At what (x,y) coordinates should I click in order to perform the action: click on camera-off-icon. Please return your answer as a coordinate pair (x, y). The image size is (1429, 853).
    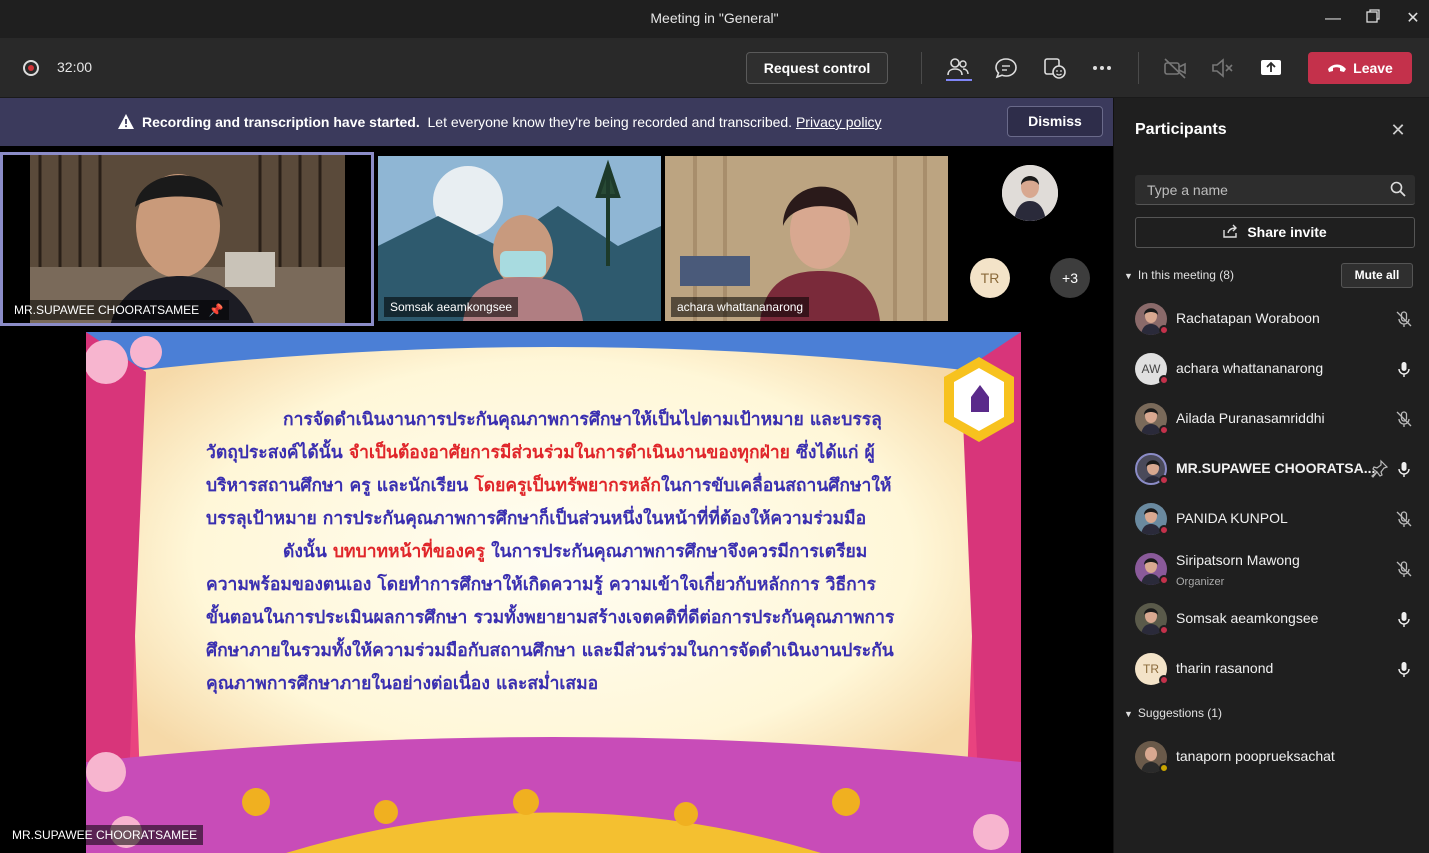
    Looking at the image, I should click on (1175, 68).